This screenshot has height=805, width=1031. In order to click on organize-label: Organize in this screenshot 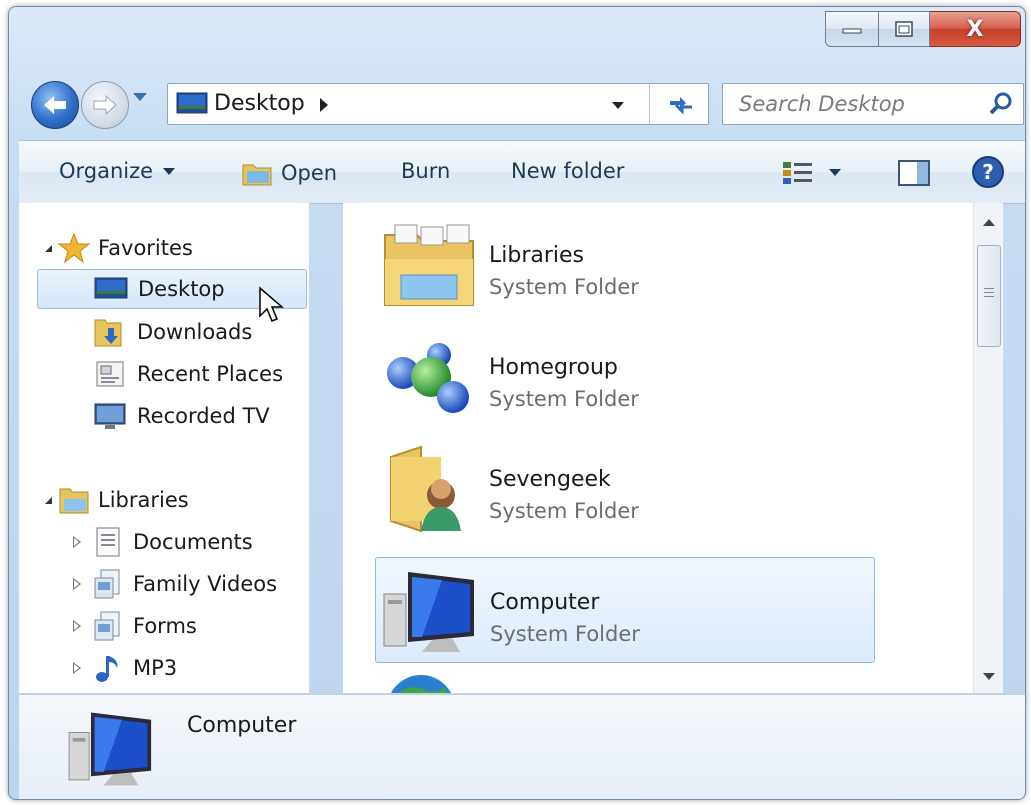, I will do `click(106, 171)`.